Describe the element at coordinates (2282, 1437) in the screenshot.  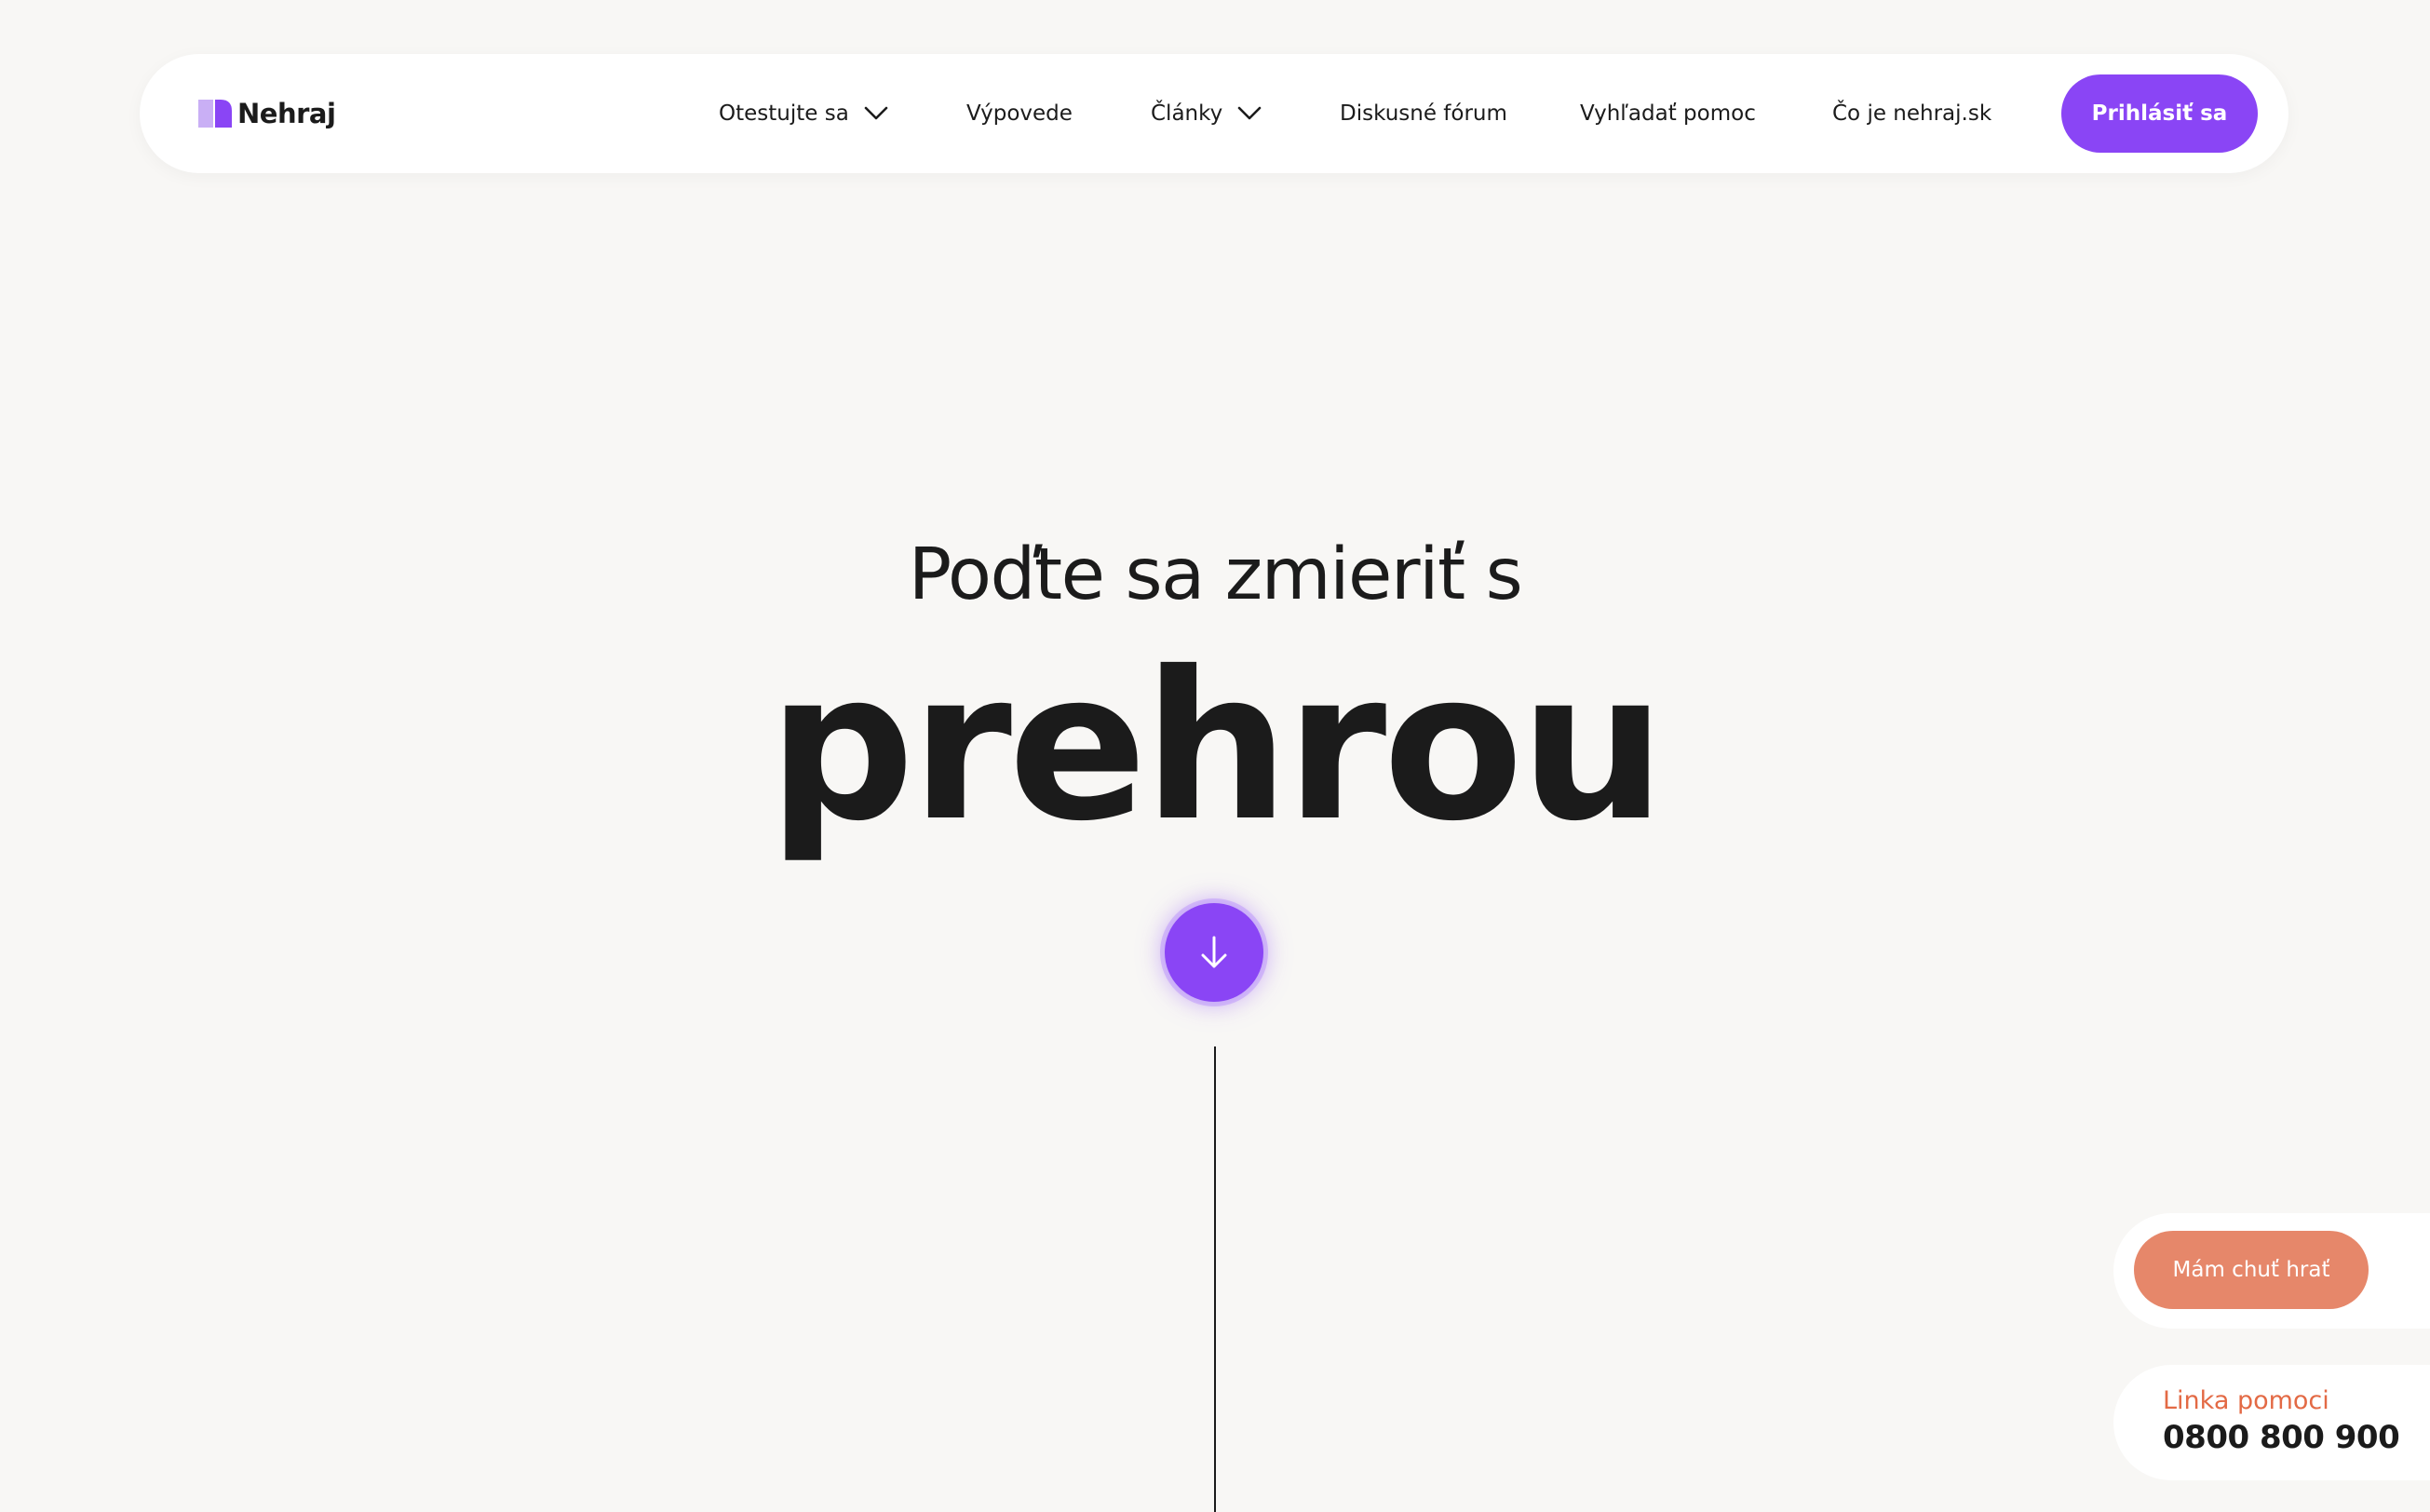
I see `helpline-number: 0800 800 900` at that location.